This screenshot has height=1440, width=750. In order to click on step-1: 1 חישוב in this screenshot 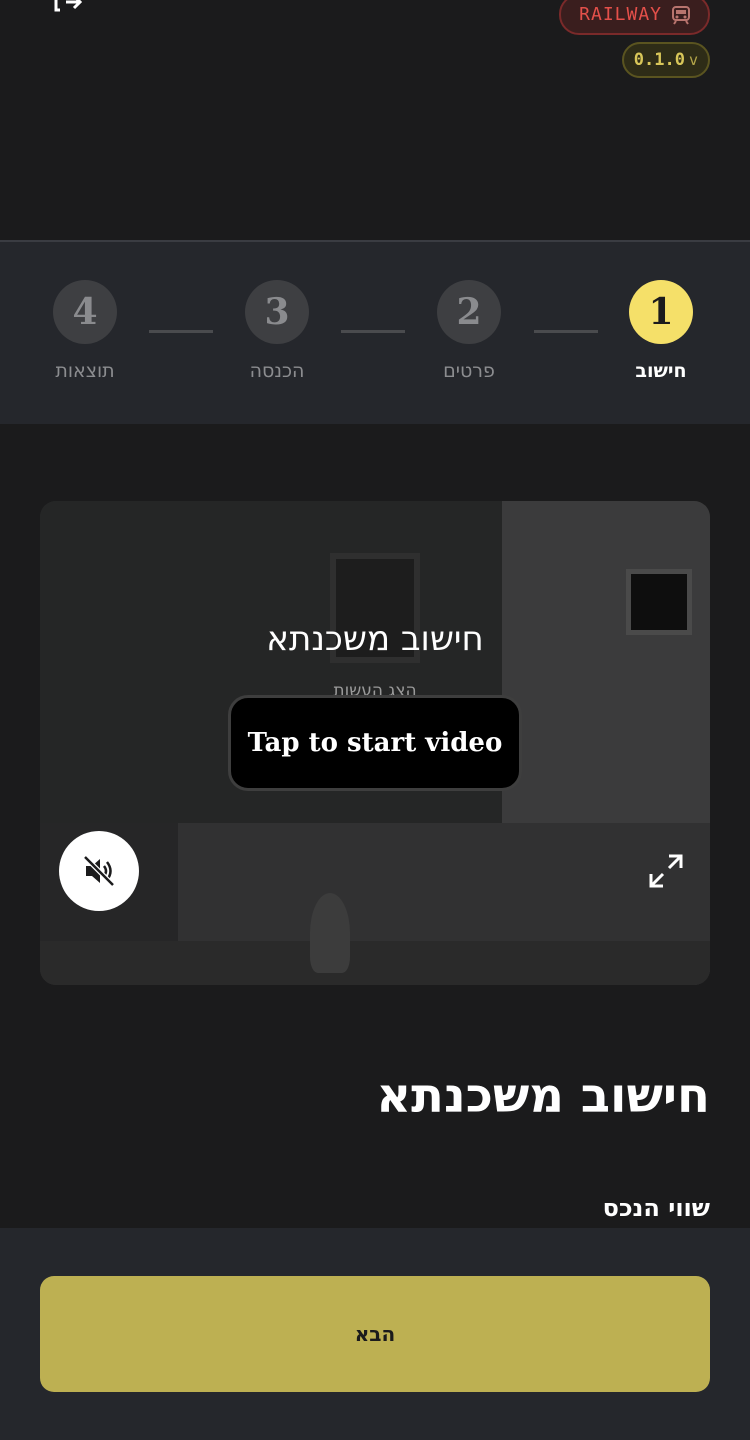, I will do `click(661, 331)`.